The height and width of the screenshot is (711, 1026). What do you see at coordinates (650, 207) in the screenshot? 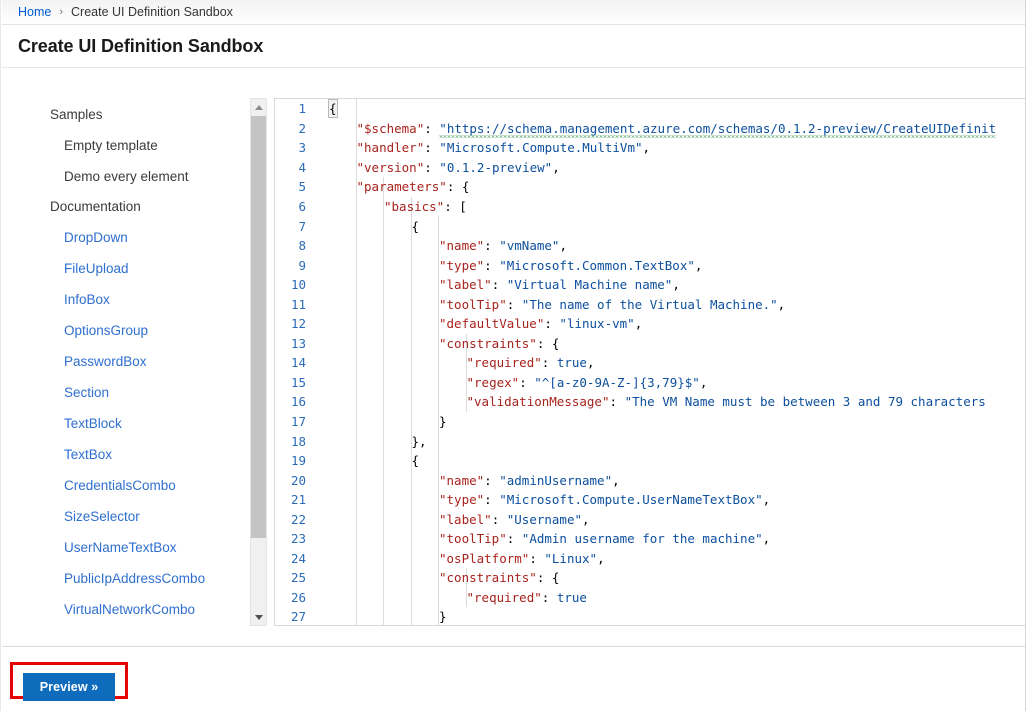
I see `code-line: 6 "basics": [` at bounding box center [650, 207].